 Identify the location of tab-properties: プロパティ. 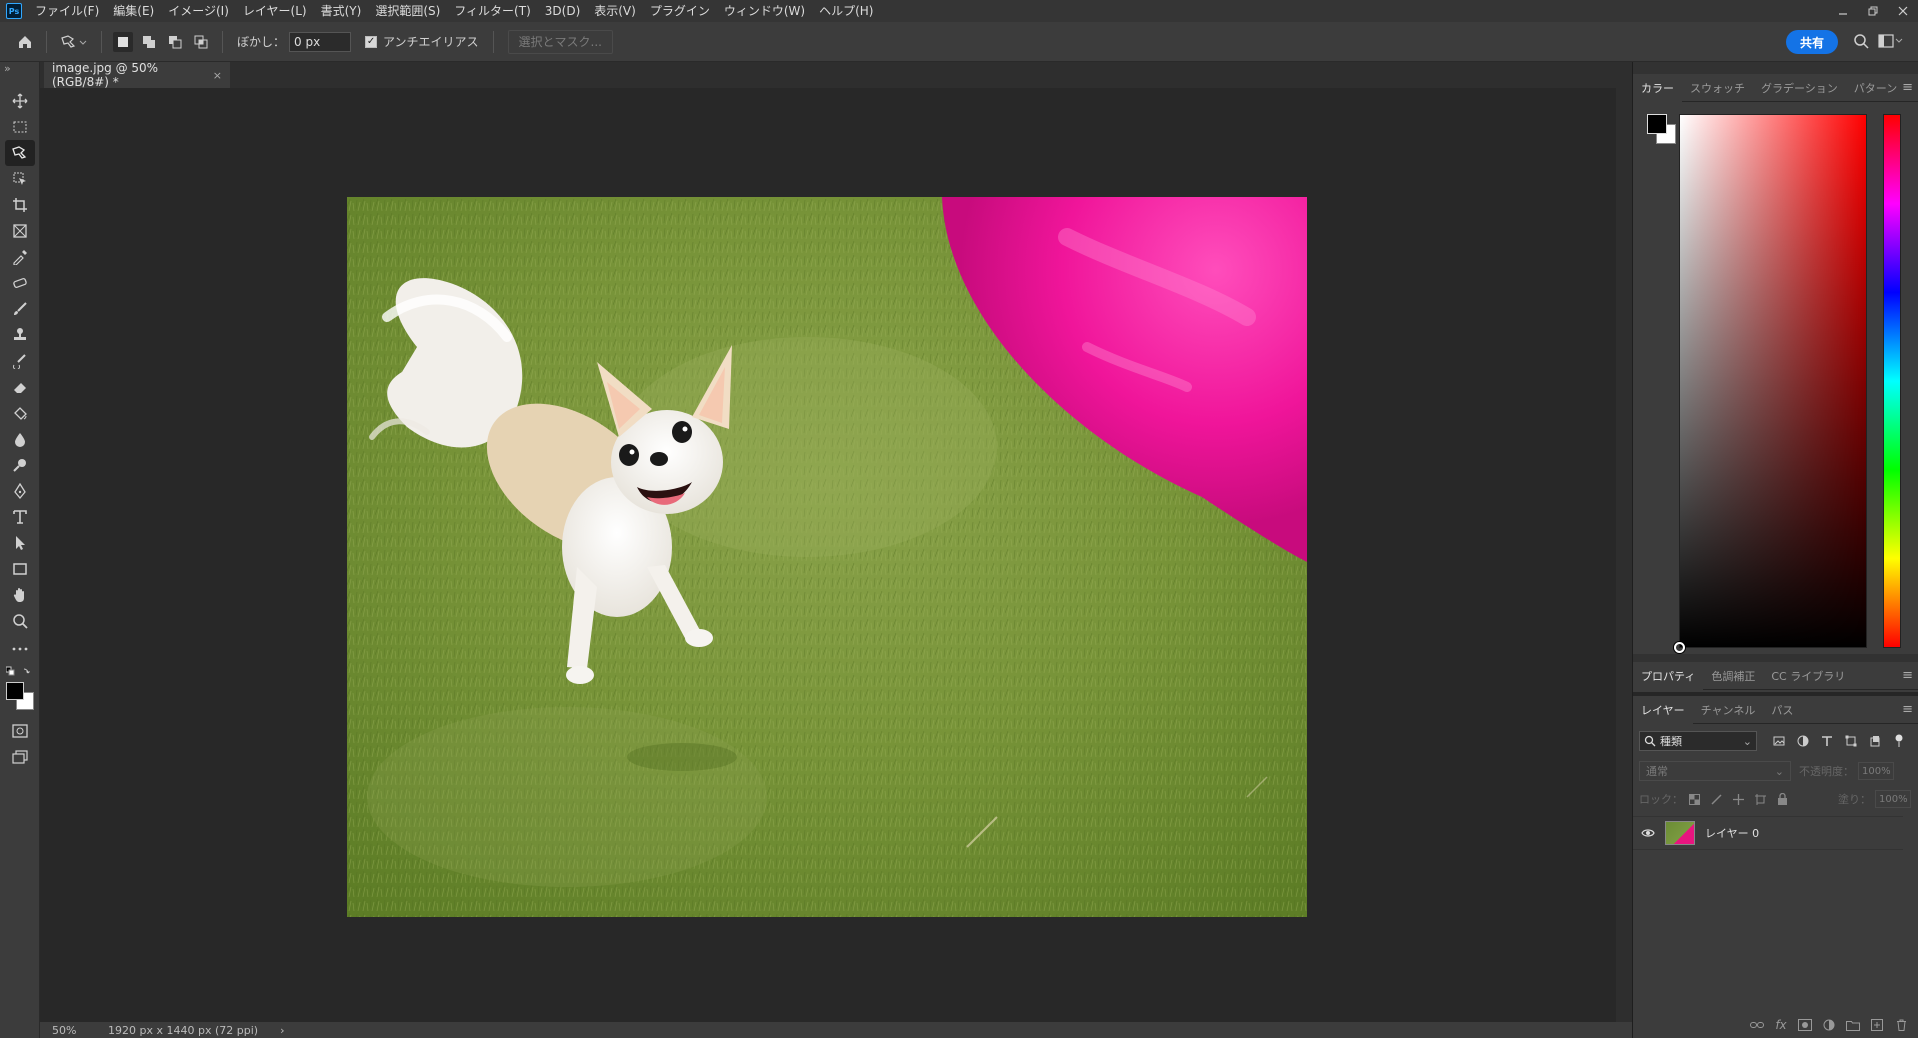
(1668, 675).